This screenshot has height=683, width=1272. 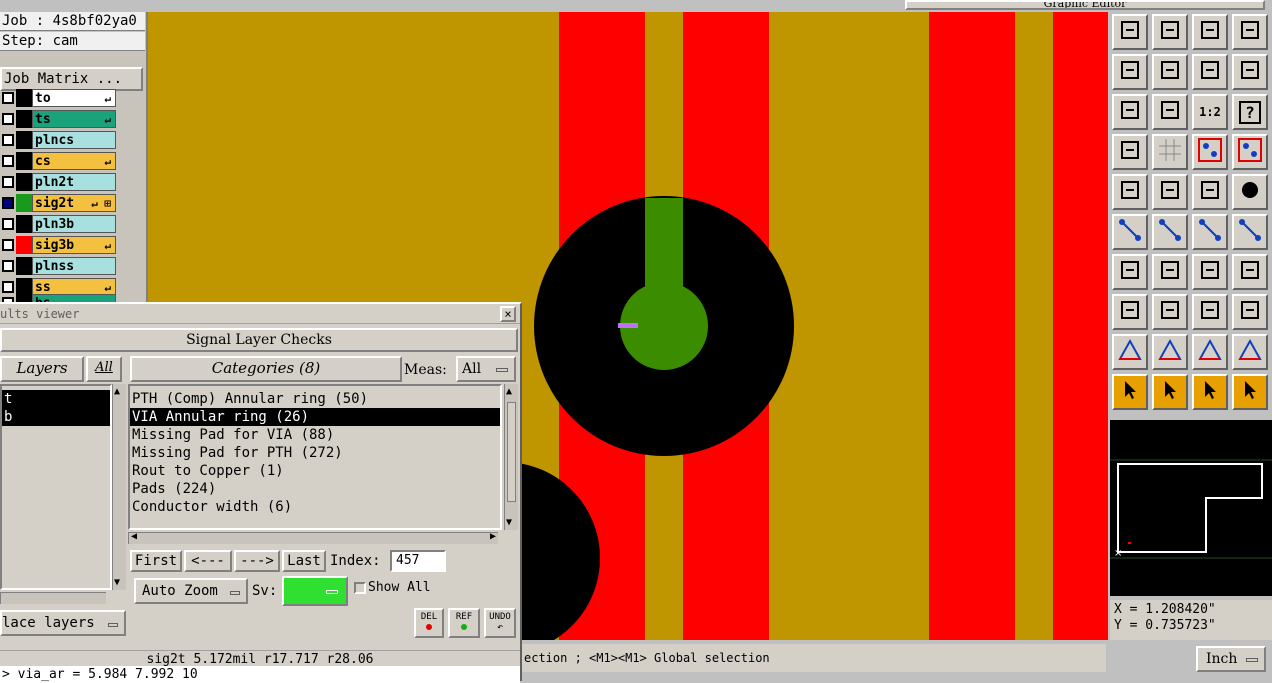 What do you see at coordinates (1250, 112) in the screenshot?
I see `help-tool-button: ?` at bounding box center [1250, 112].